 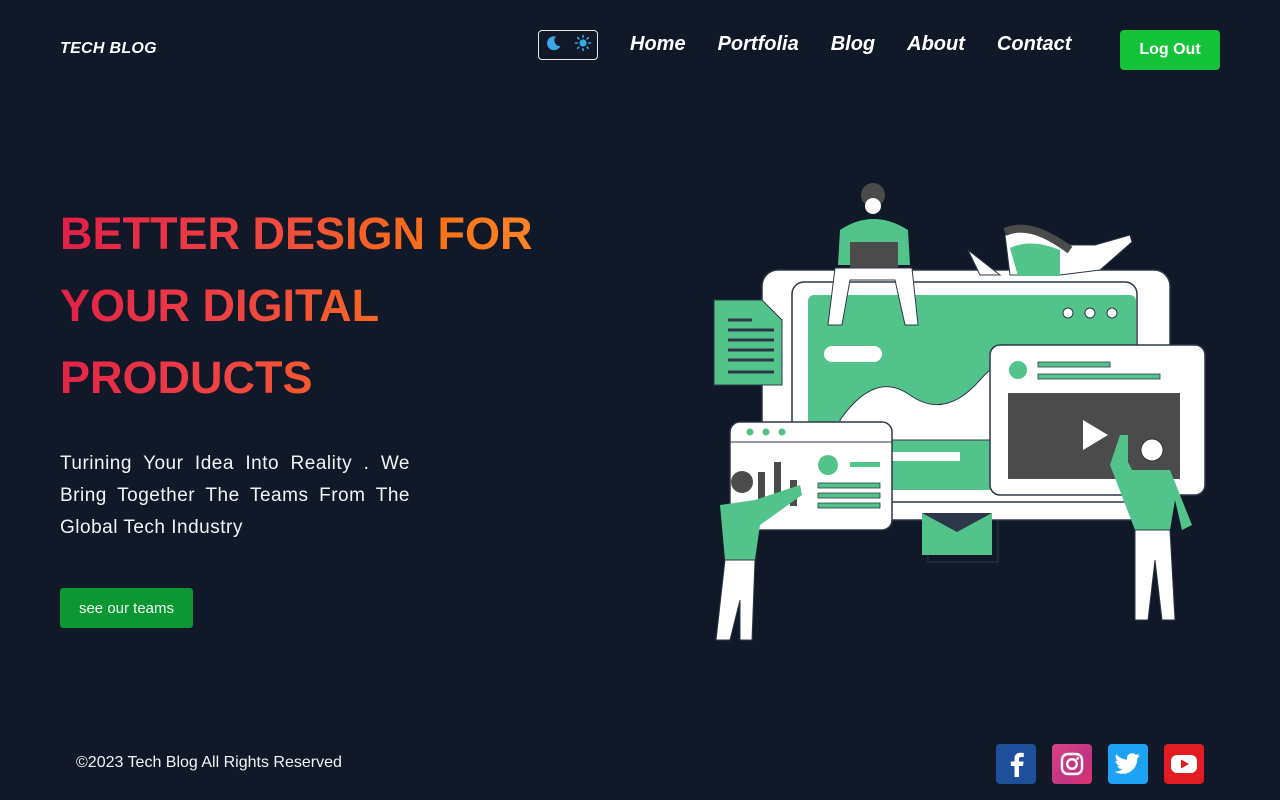 I want to click on main-nav: Home Portfolia Blog About Contact, so click(x=850, y=44).